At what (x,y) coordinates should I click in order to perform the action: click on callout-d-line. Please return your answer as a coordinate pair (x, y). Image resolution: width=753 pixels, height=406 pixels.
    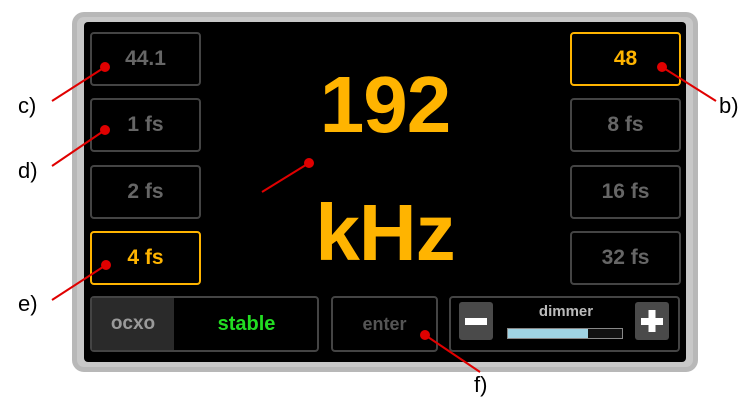
    Looking at the image, I should click on (78, 148).